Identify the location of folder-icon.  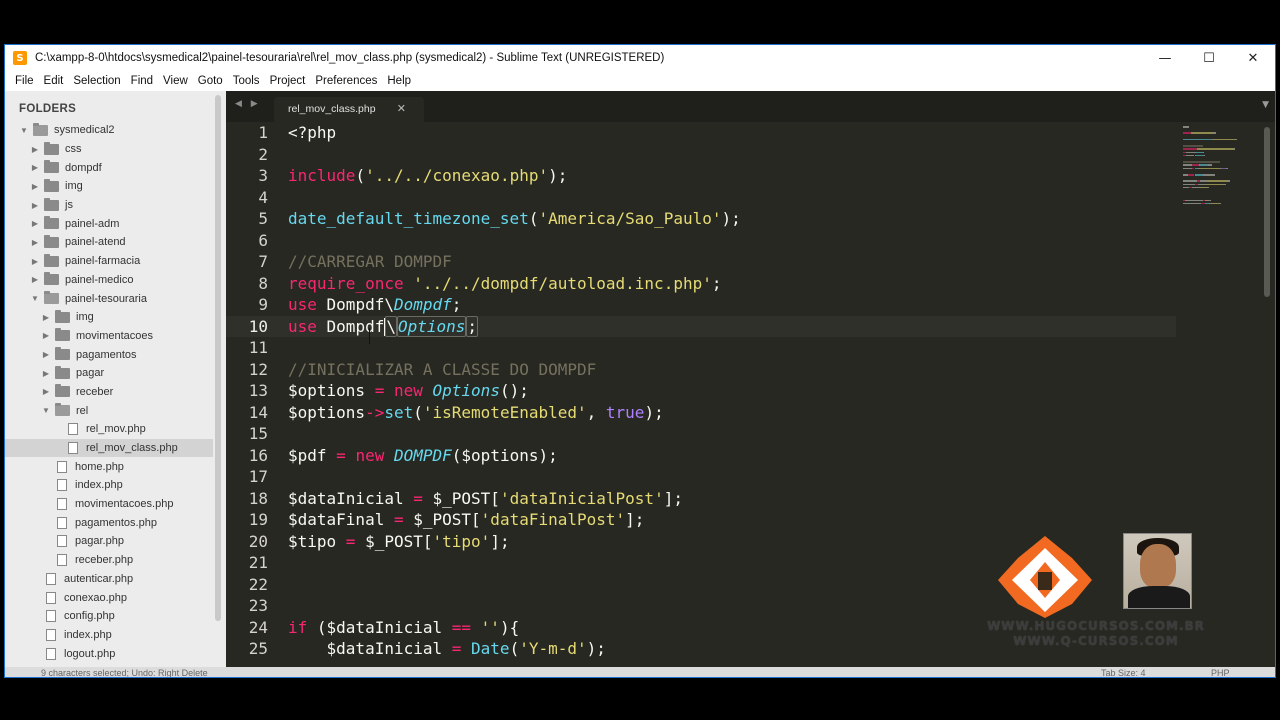
(51, 148).